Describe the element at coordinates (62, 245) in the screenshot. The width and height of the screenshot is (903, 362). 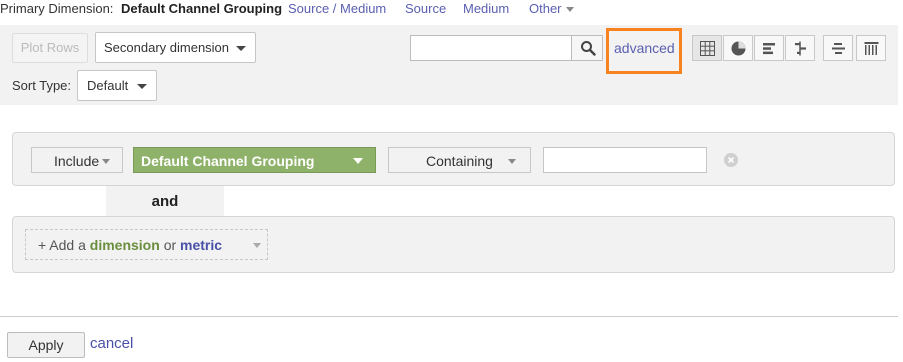
I see `add-prefix: + Add a` at that location.